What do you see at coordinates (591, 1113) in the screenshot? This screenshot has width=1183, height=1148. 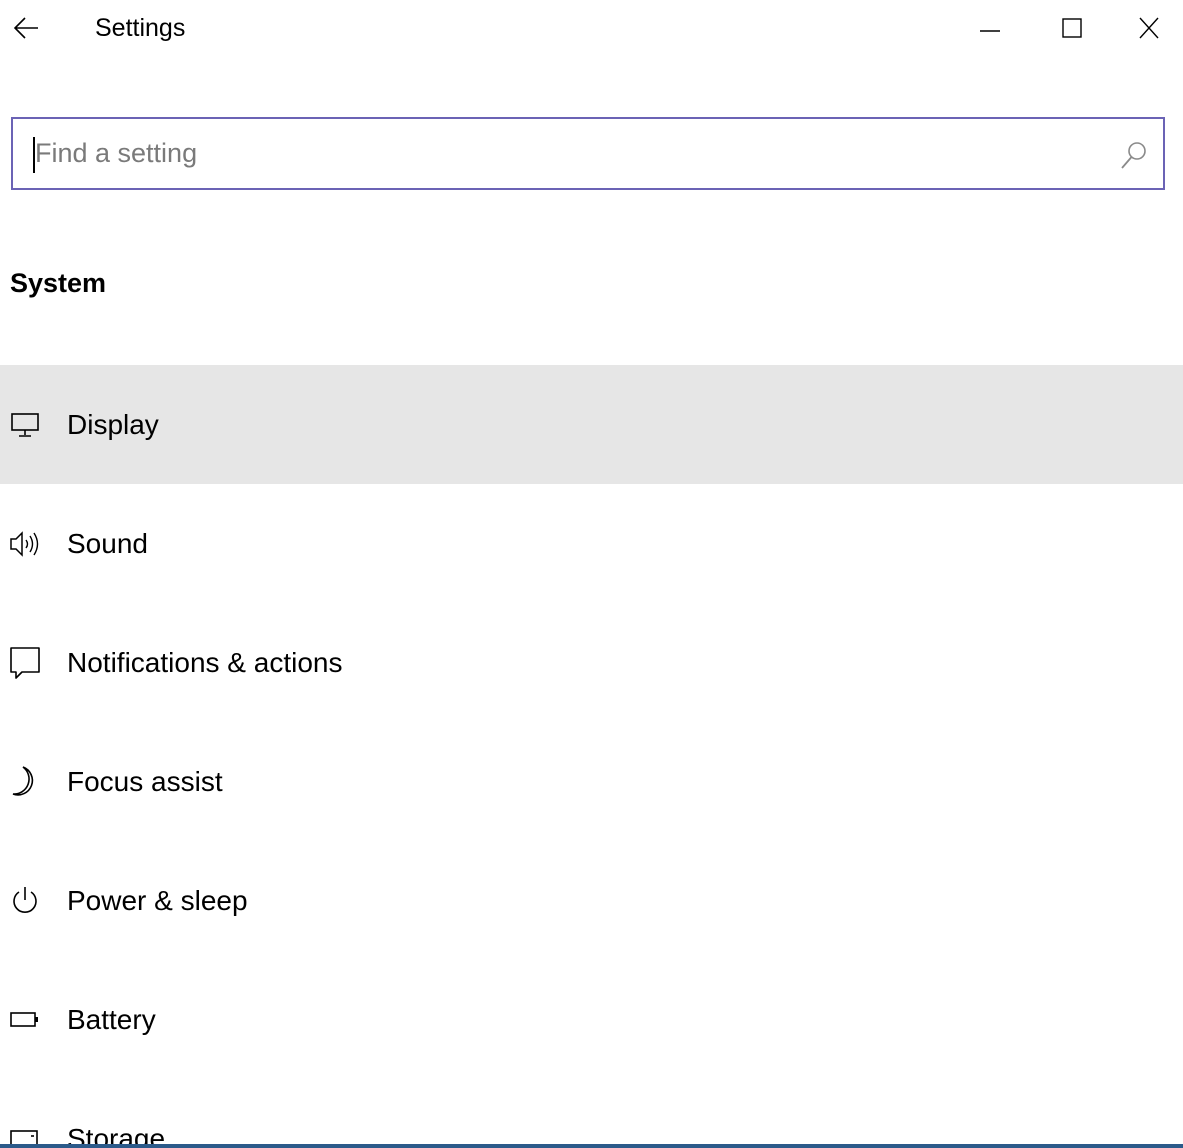 I see `nav-item-storage: Storage` at bounding box center [591, 1113].